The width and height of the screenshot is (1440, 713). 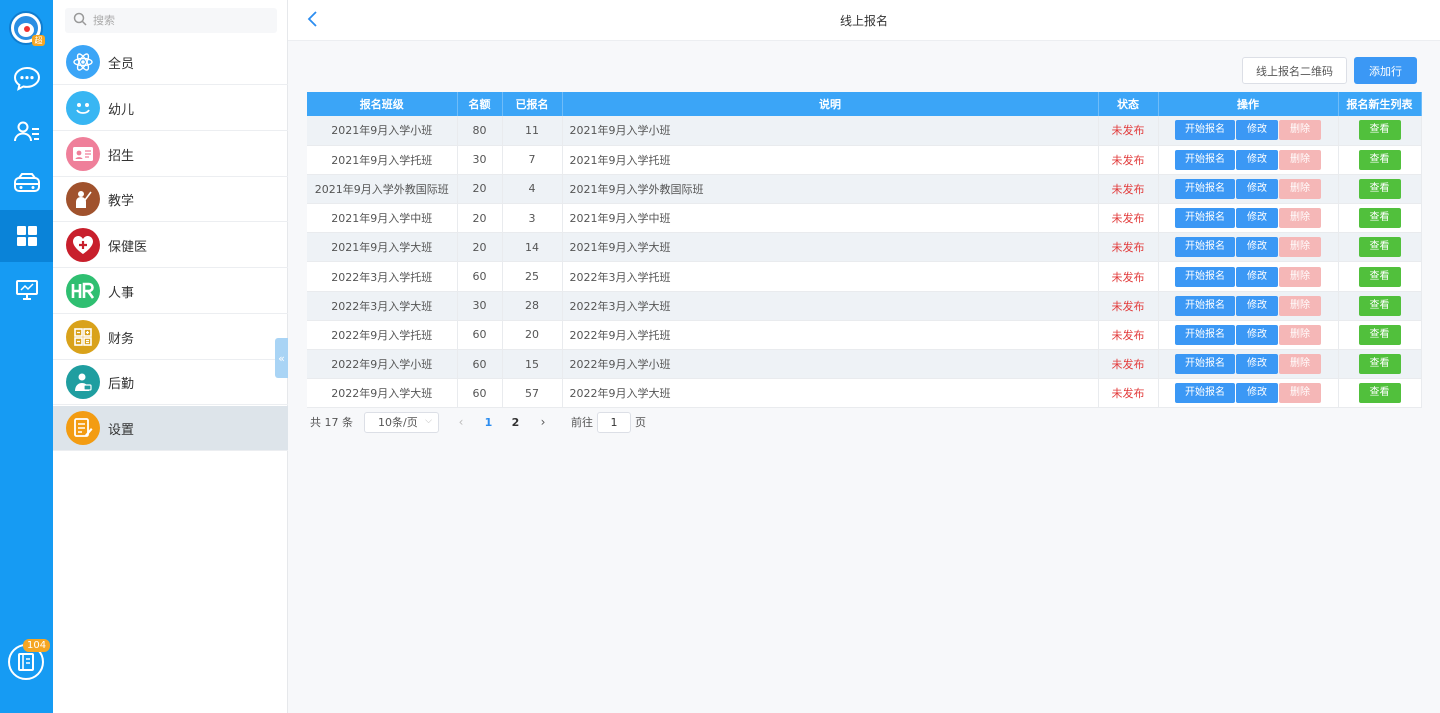 What do you see at coordinates (83, 154) in the screenshot?
I see `id-card-icon` at bounding box center [83, 154].